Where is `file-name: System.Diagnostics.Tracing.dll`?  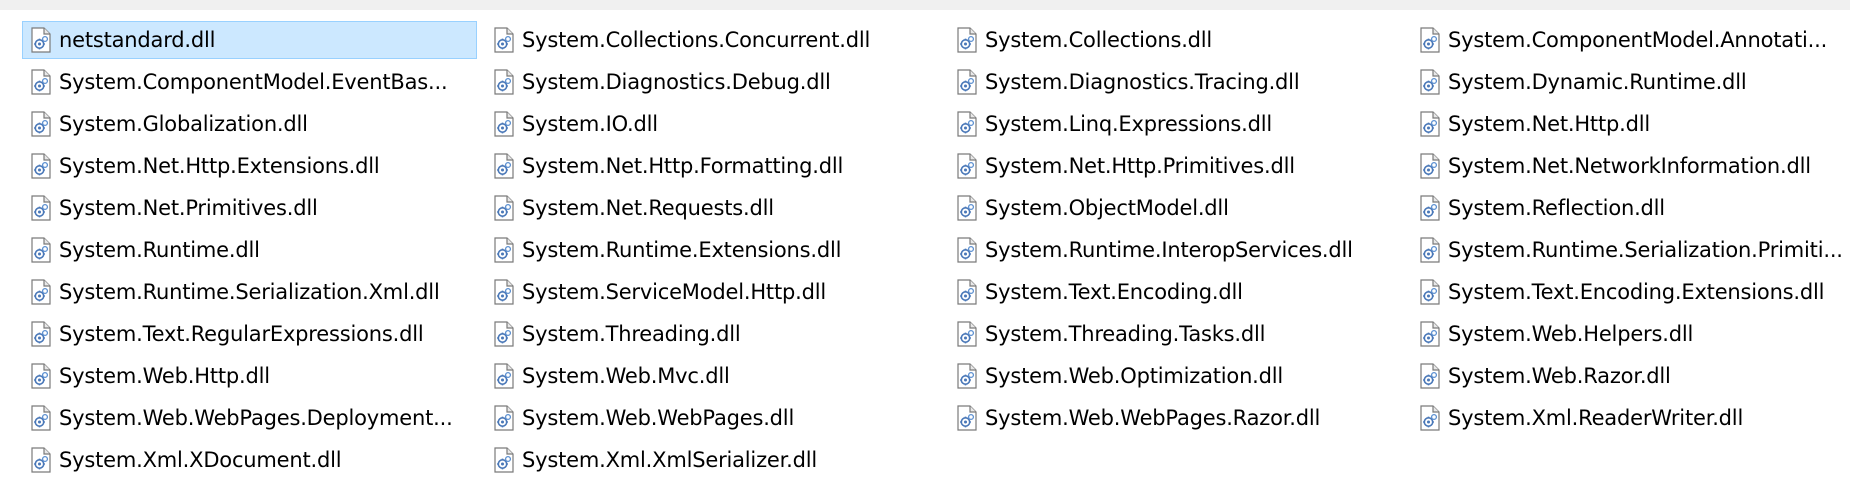 file-name: System.Diagnostics.Tracing.dll is located at coordinates (1142, 82).